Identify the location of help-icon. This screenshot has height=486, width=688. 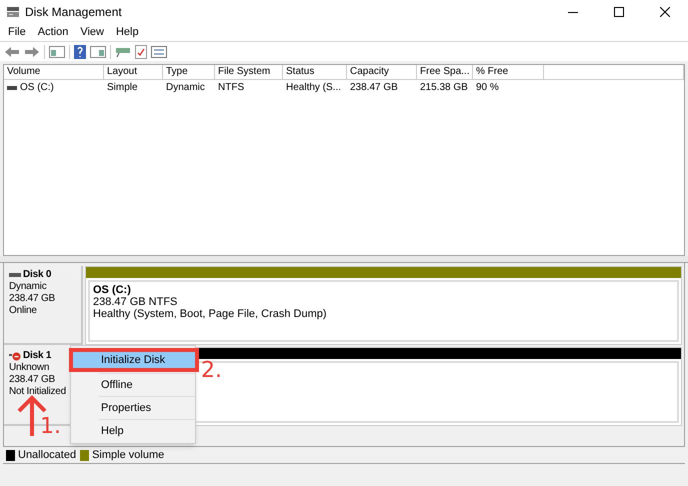
(80, 51).